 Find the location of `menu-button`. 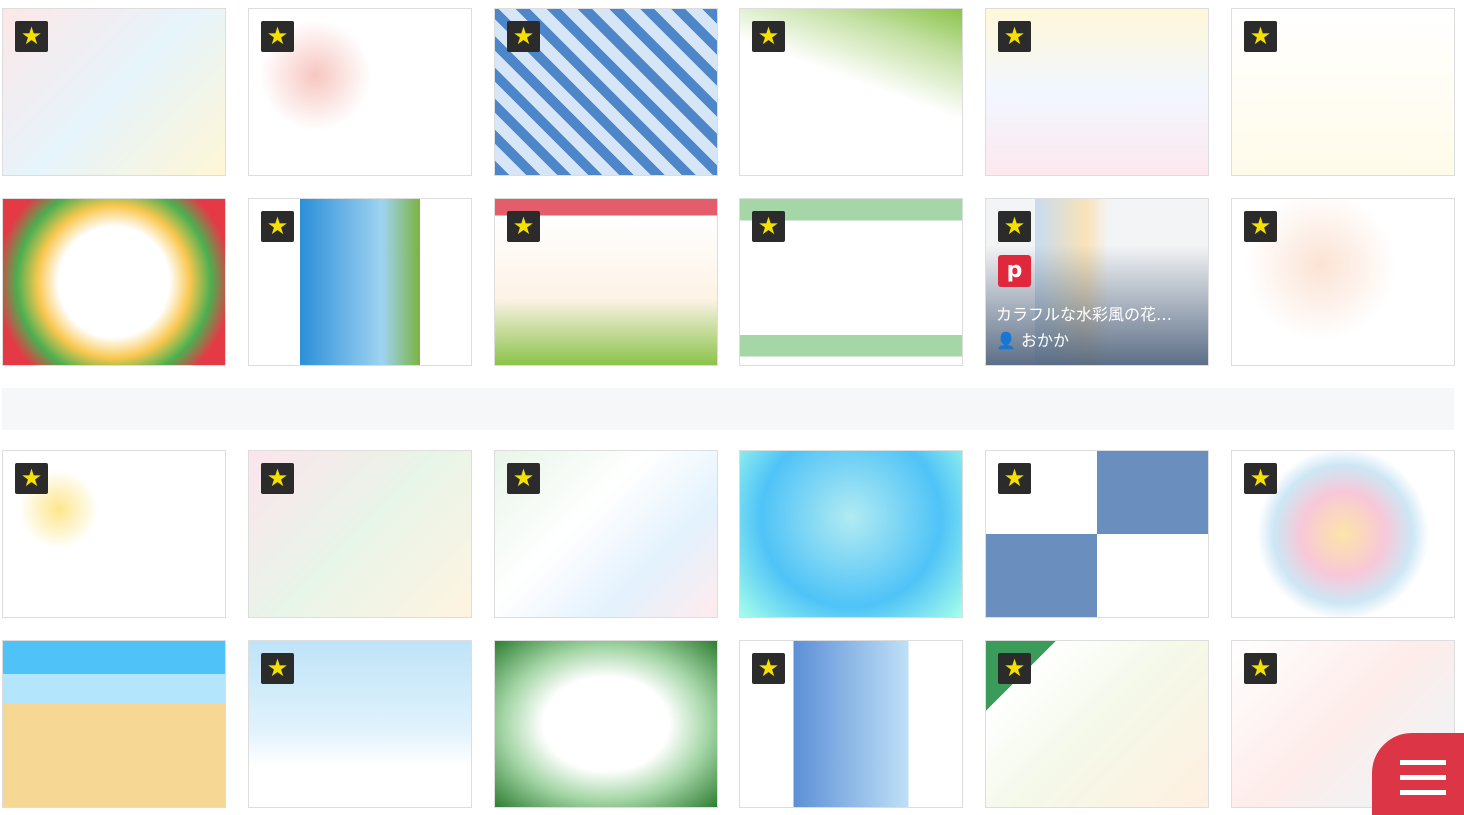

menu-button is located at coordinates (1418, 774).